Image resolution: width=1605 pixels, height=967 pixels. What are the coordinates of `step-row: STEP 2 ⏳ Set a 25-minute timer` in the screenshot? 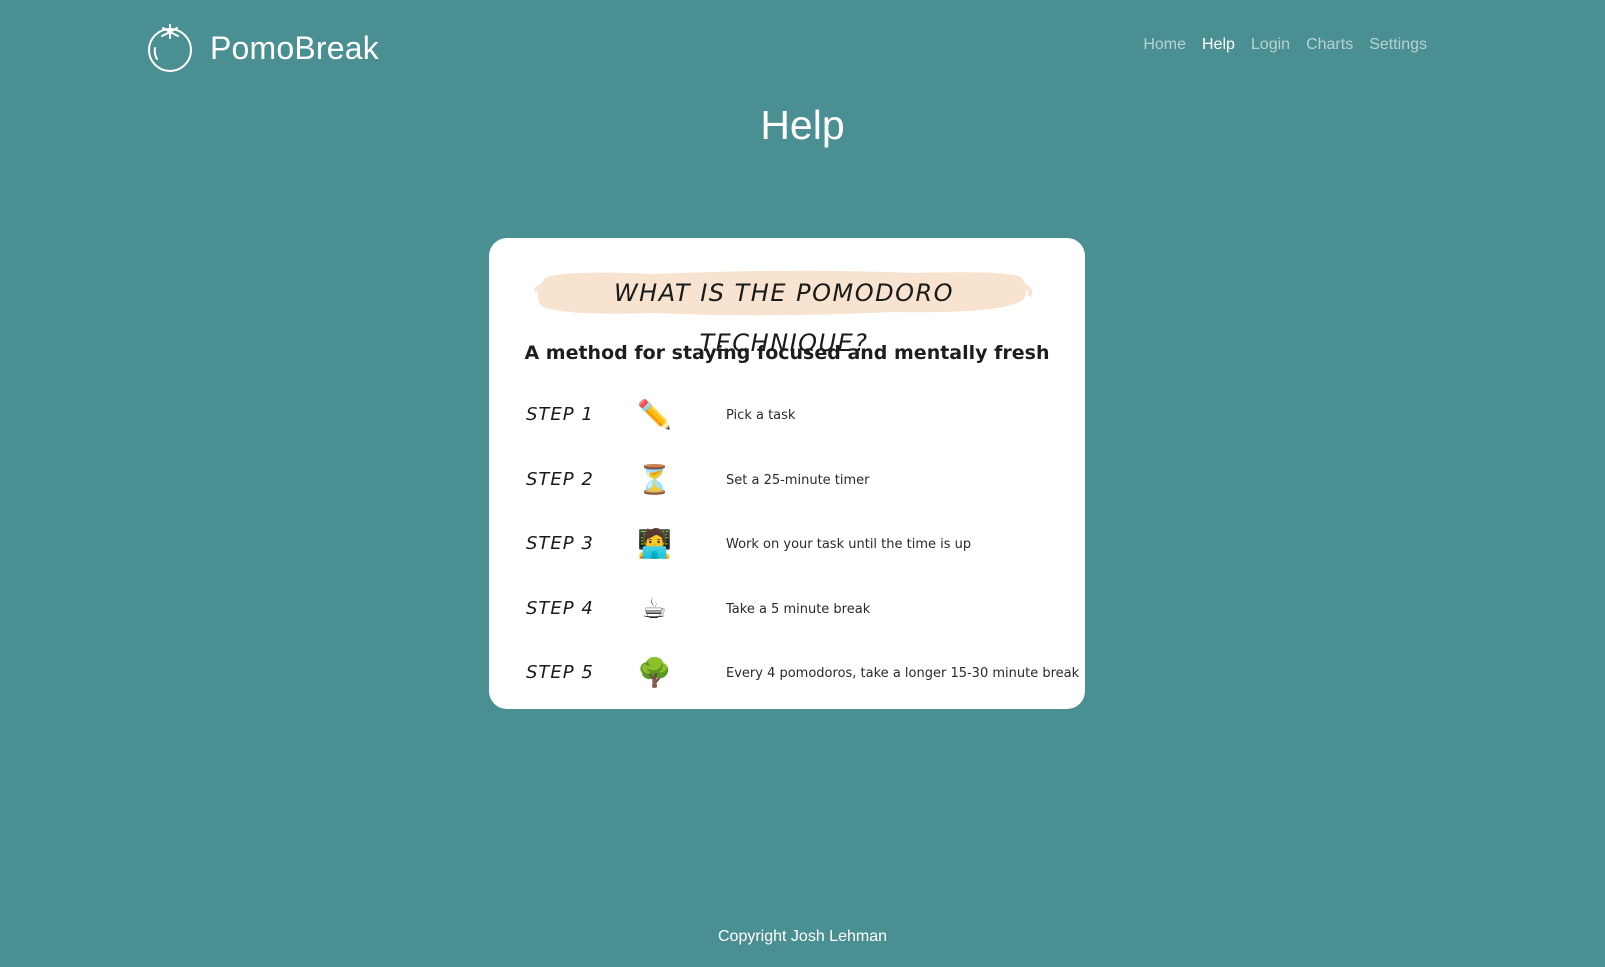 It's located at (787, 483).